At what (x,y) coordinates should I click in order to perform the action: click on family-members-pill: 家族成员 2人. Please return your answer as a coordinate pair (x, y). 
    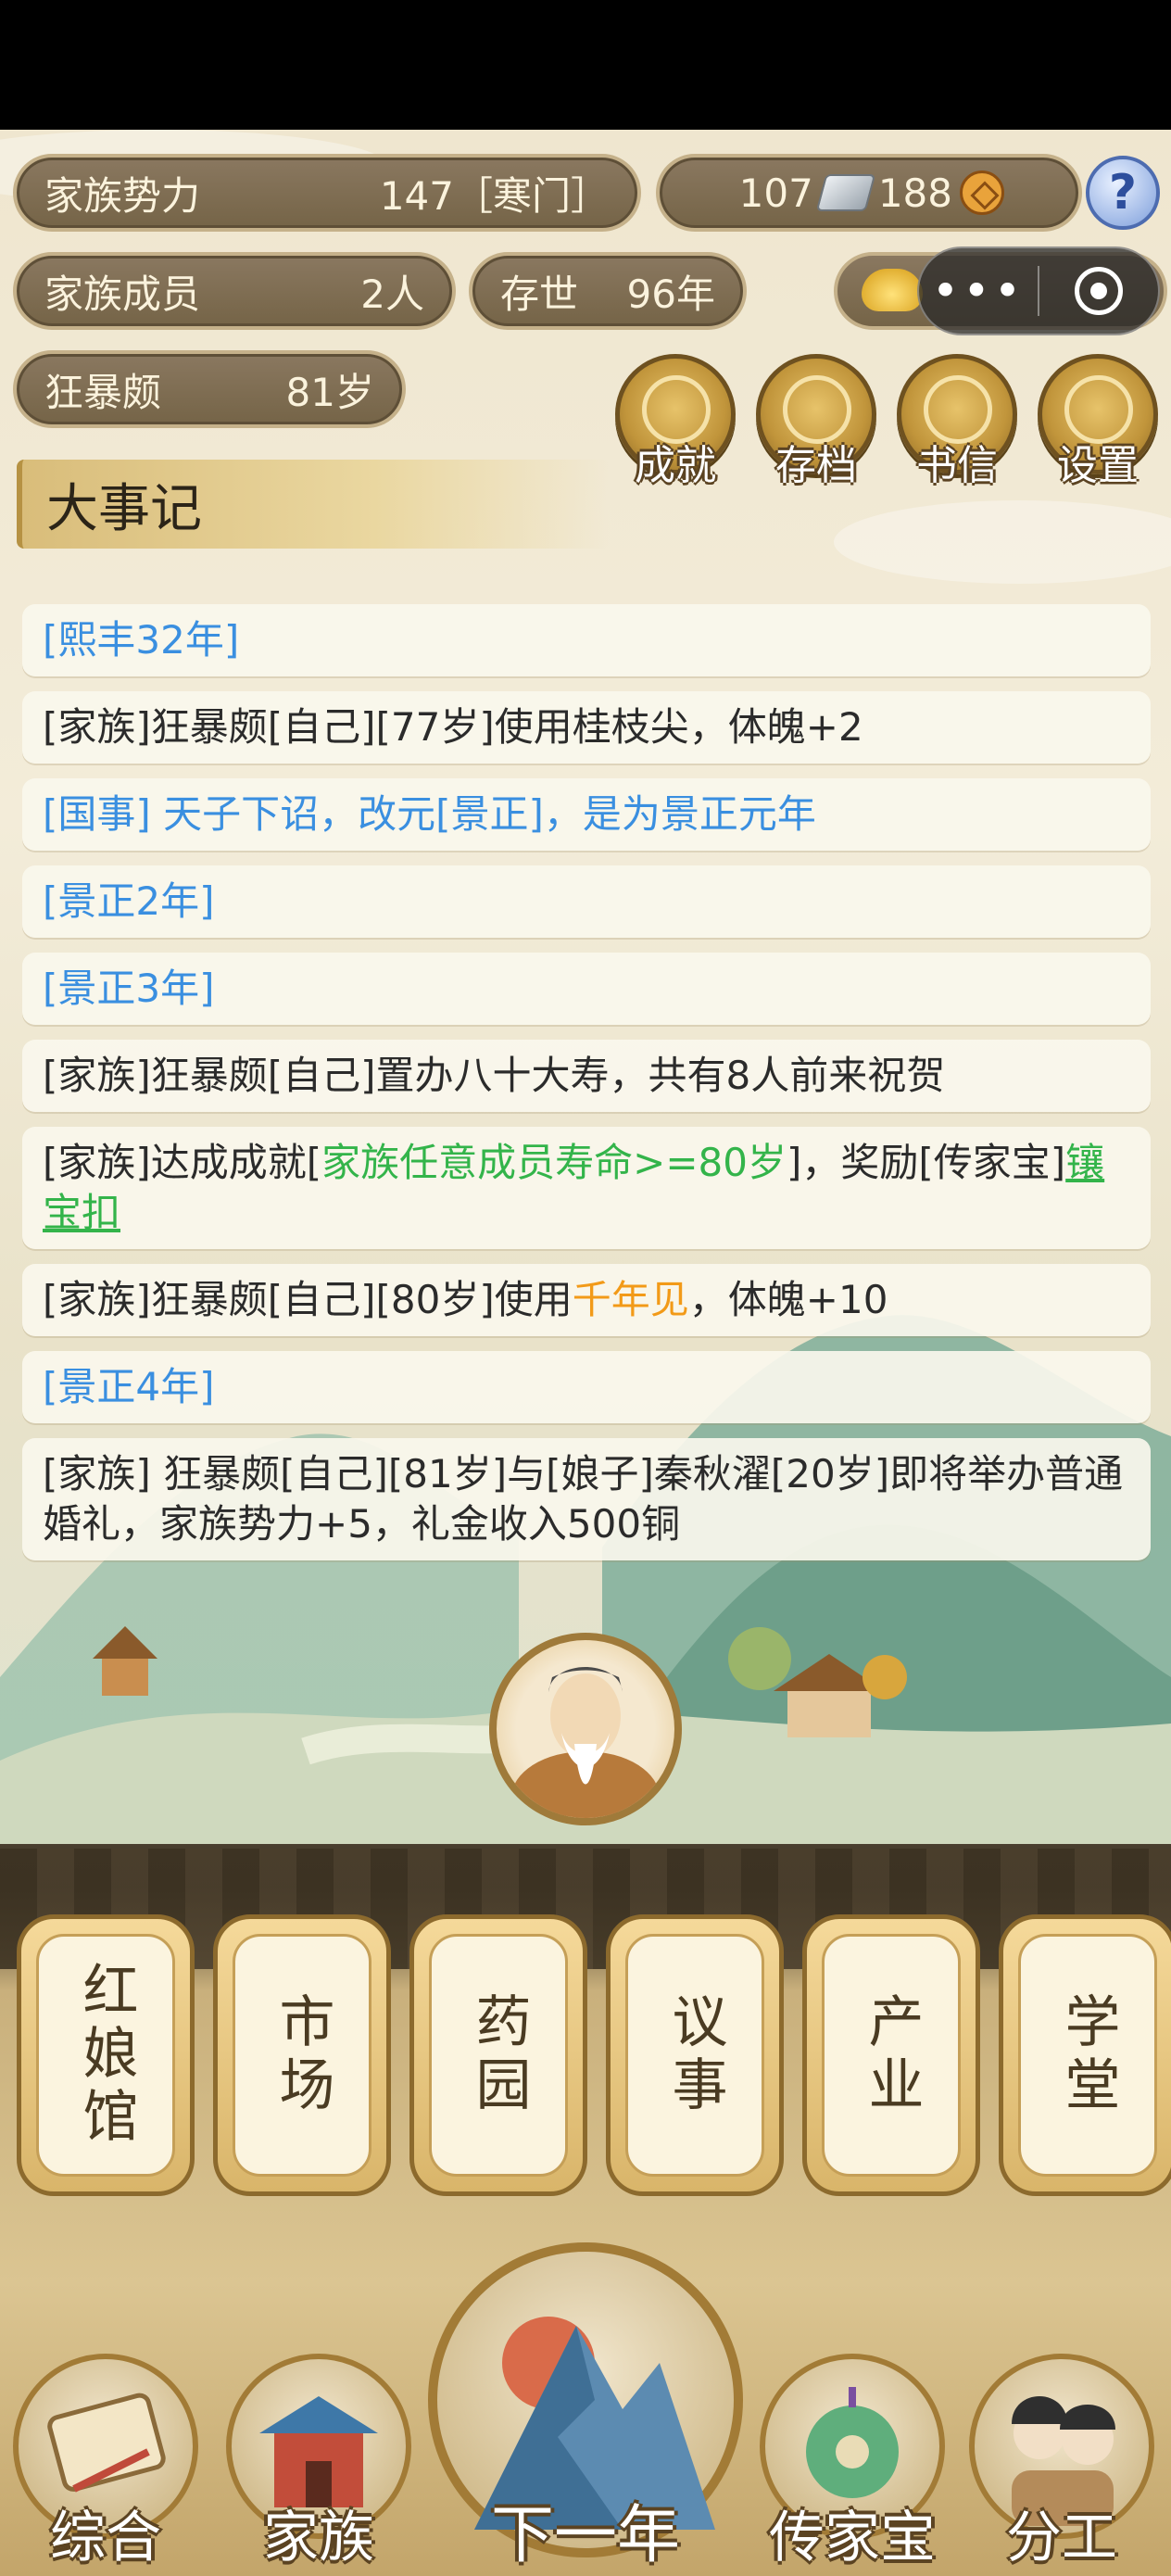
    Looking at the image, I should click on (235, 291).